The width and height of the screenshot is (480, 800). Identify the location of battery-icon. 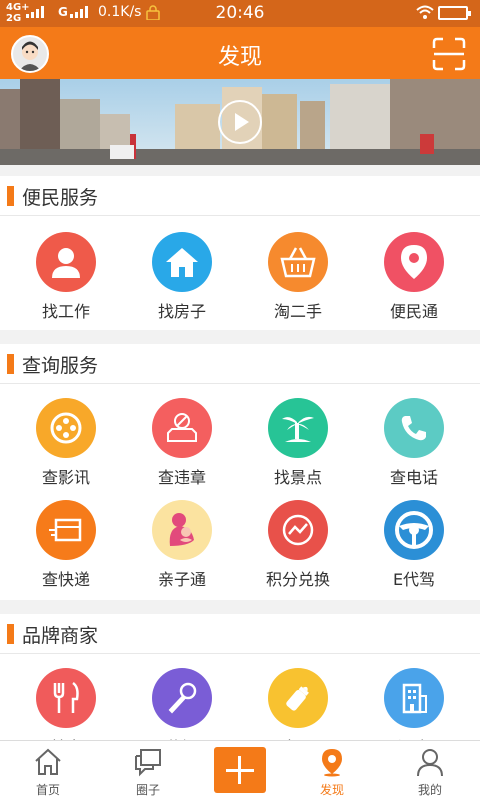
(454, 13).